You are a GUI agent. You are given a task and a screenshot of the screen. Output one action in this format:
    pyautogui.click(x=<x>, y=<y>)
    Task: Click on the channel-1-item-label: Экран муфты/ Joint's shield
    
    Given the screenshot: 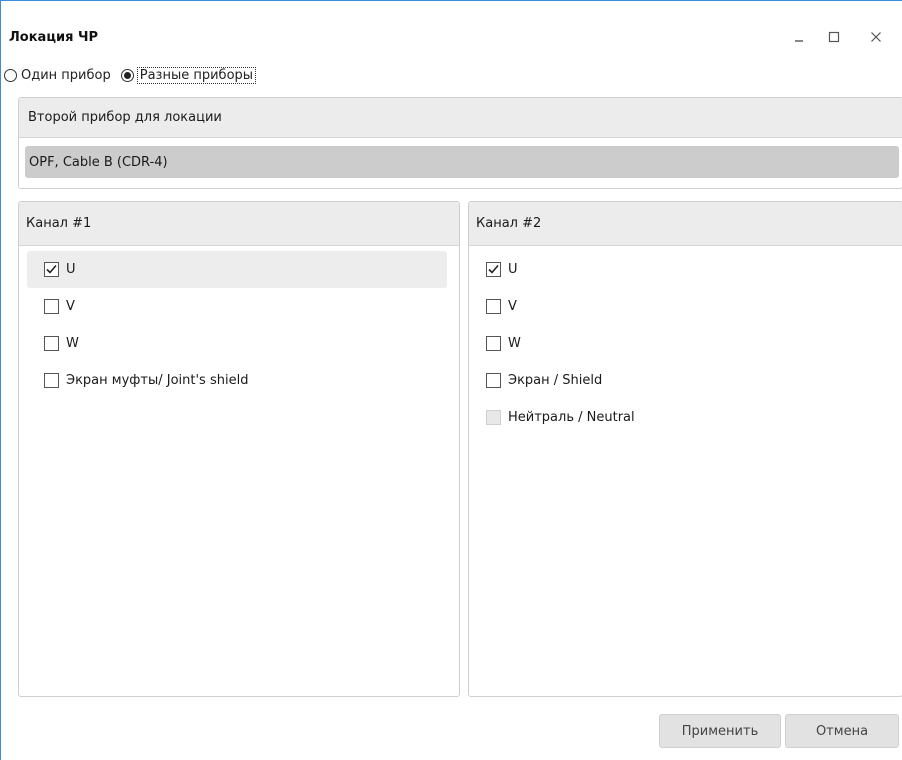 What is the action you would take?
    pyautogui.click(x=157, y=380)
    